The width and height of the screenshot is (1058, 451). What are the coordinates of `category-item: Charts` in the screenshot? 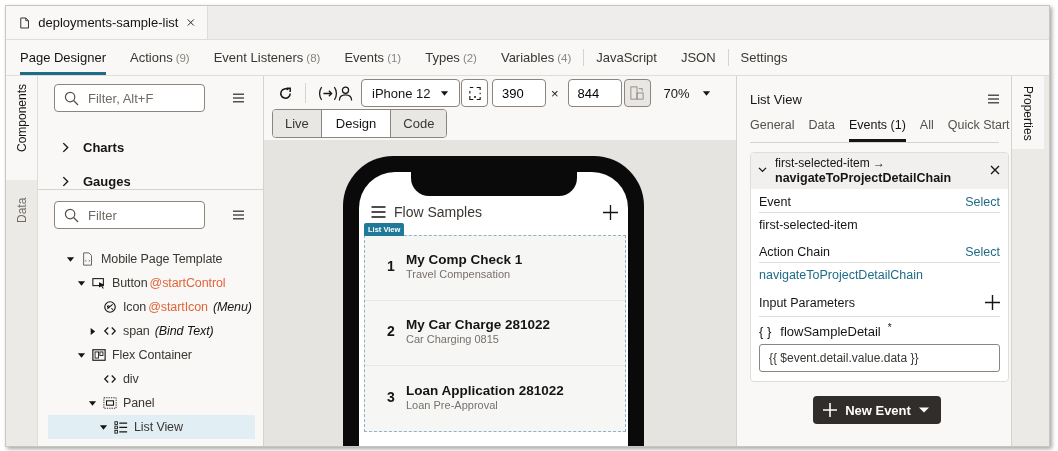 It's located at (158, 147).